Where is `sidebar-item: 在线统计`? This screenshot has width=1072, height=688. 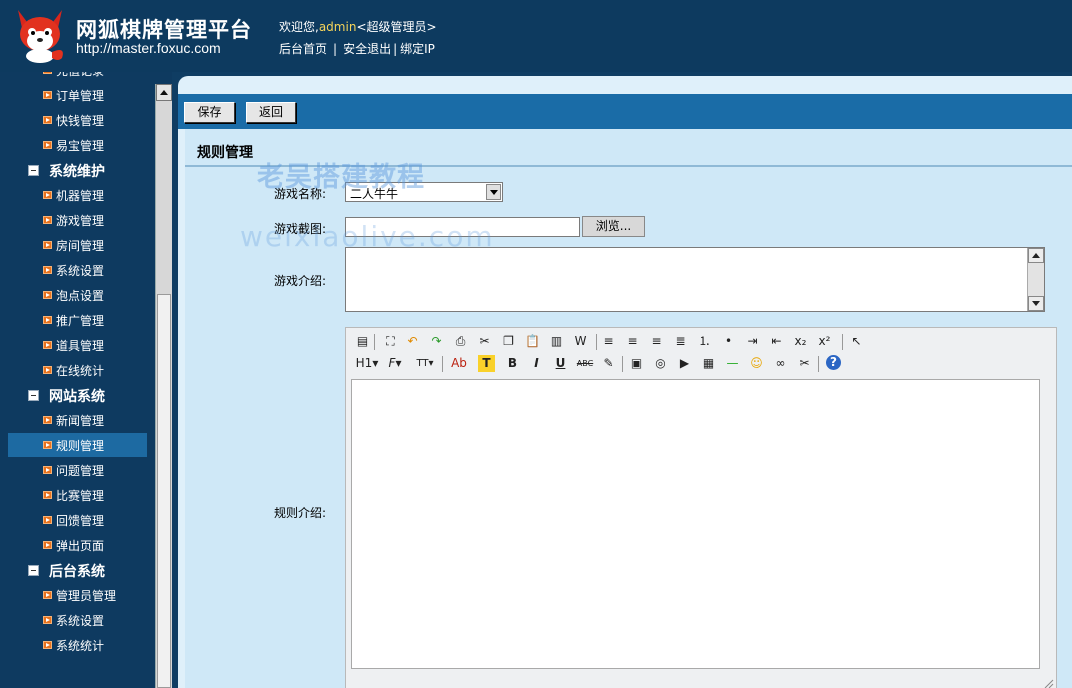 sidebar-item: 在线统计 is located at coordinates (77, 370).